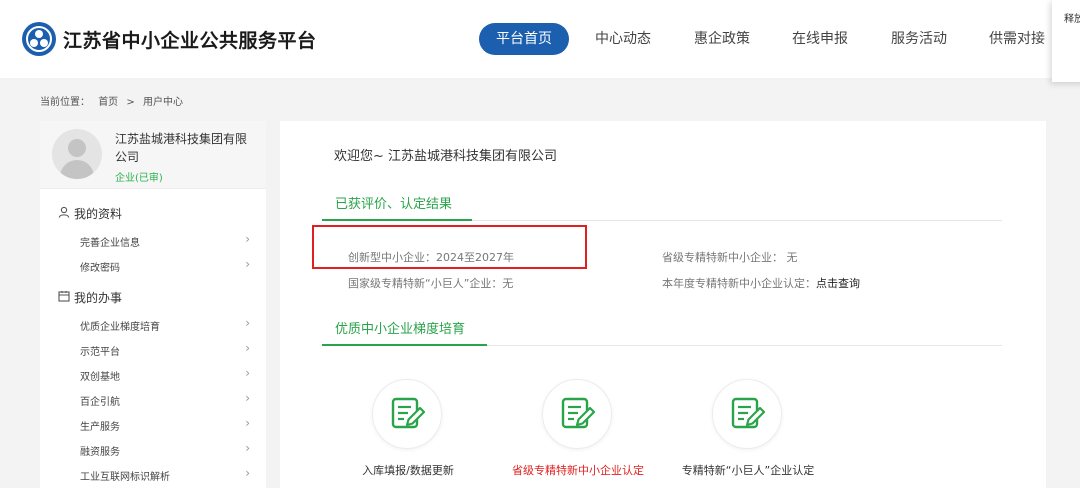 This screenshot has width=1080, height=488. What do you see at coordinates (39, 39) in the screenshot?
I see `logo-icon` at bounding box center [39, 39].